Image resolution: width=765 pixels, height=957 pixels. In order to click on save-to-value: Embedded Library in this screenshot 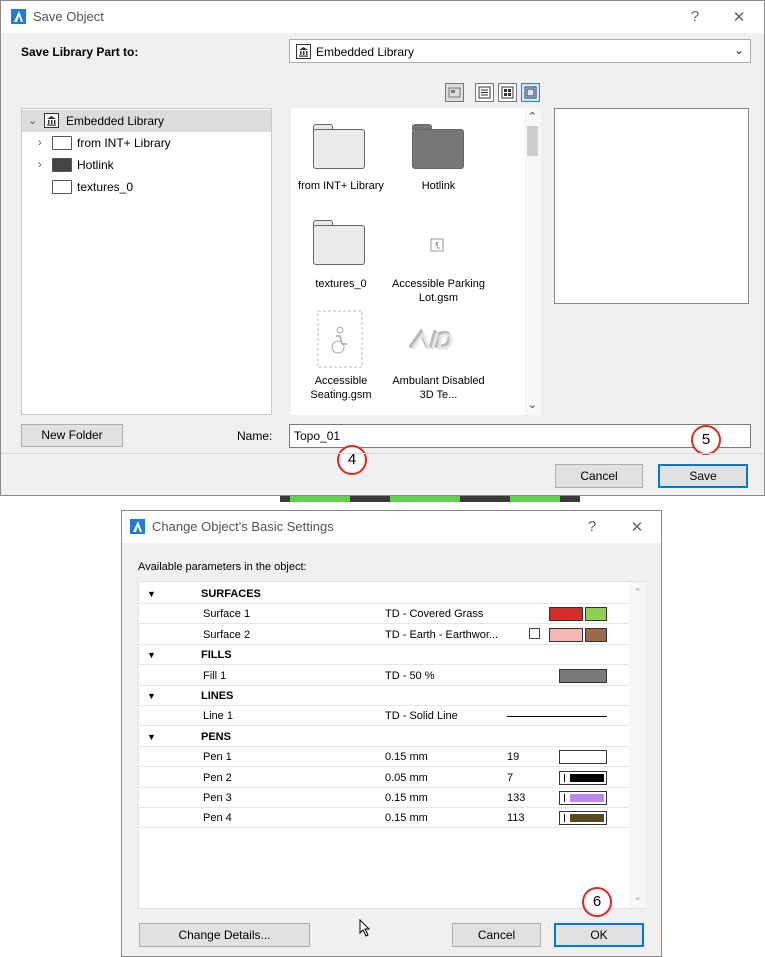, I will do `click(365, 52)`.